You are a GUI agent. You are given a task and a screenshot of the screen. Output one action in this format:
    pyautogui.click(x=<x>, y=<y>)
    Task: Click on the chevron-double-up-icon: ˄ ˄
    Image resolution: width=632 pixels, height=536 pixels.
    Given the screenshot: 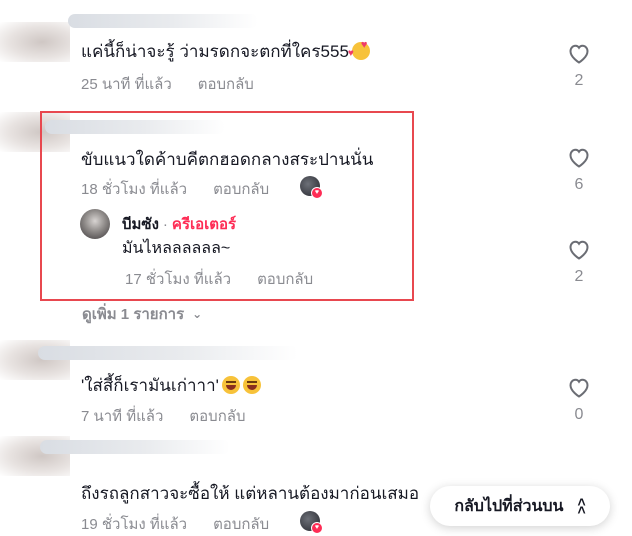 What is the action you would take?
    pyautogui.click(x=581, y=506)
    